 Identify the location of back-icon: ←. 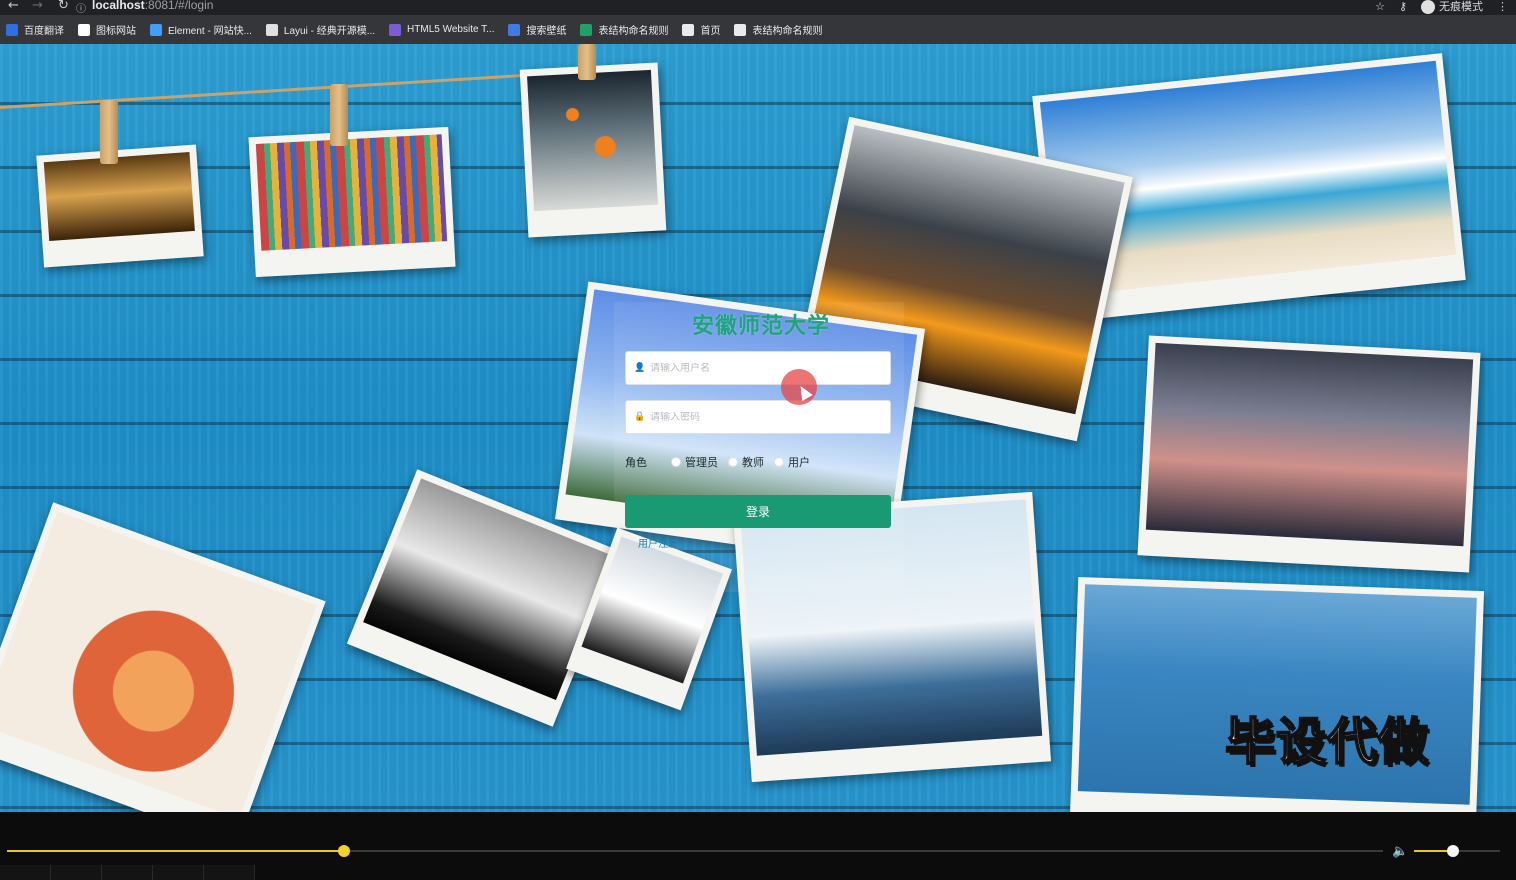
(13, 6).